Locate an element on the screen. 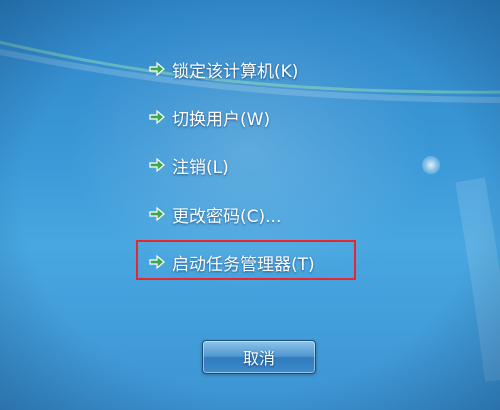  highlight-annotation-box is located at coordinates (246, 260).